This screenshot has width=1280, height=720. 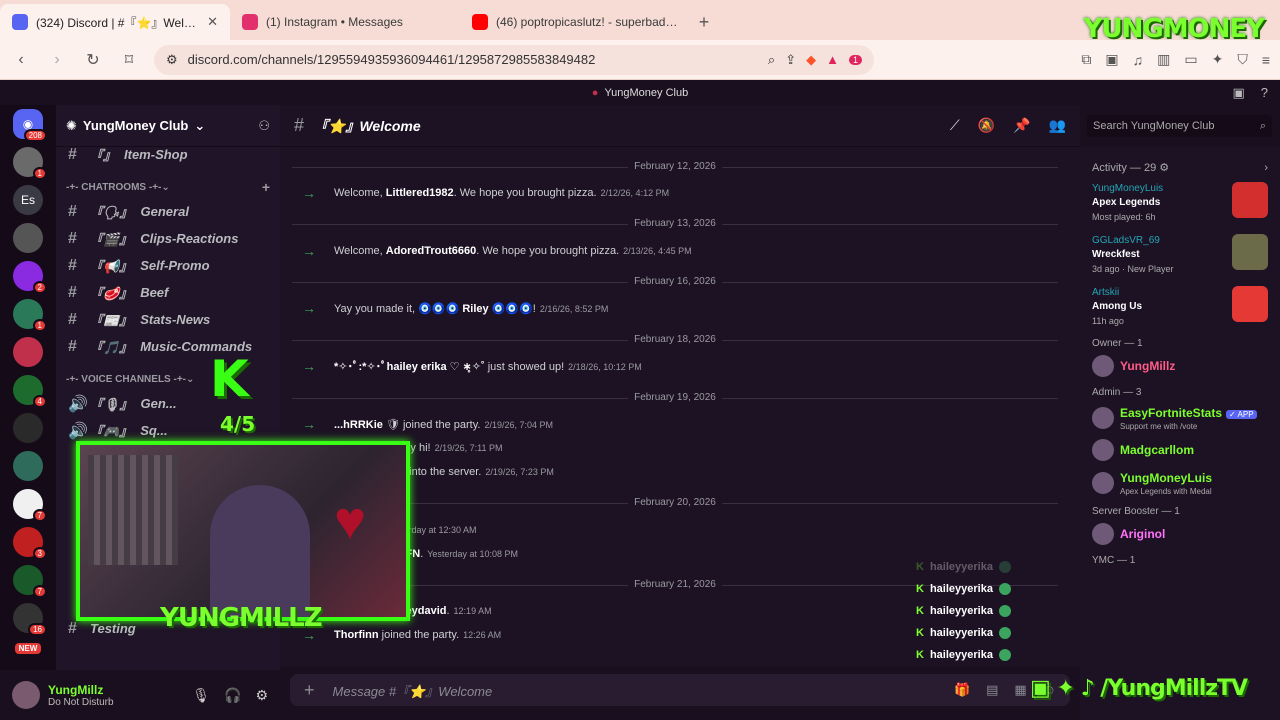 I want to click on bookmark-icon: ⌑, so click(x=129, y=60).